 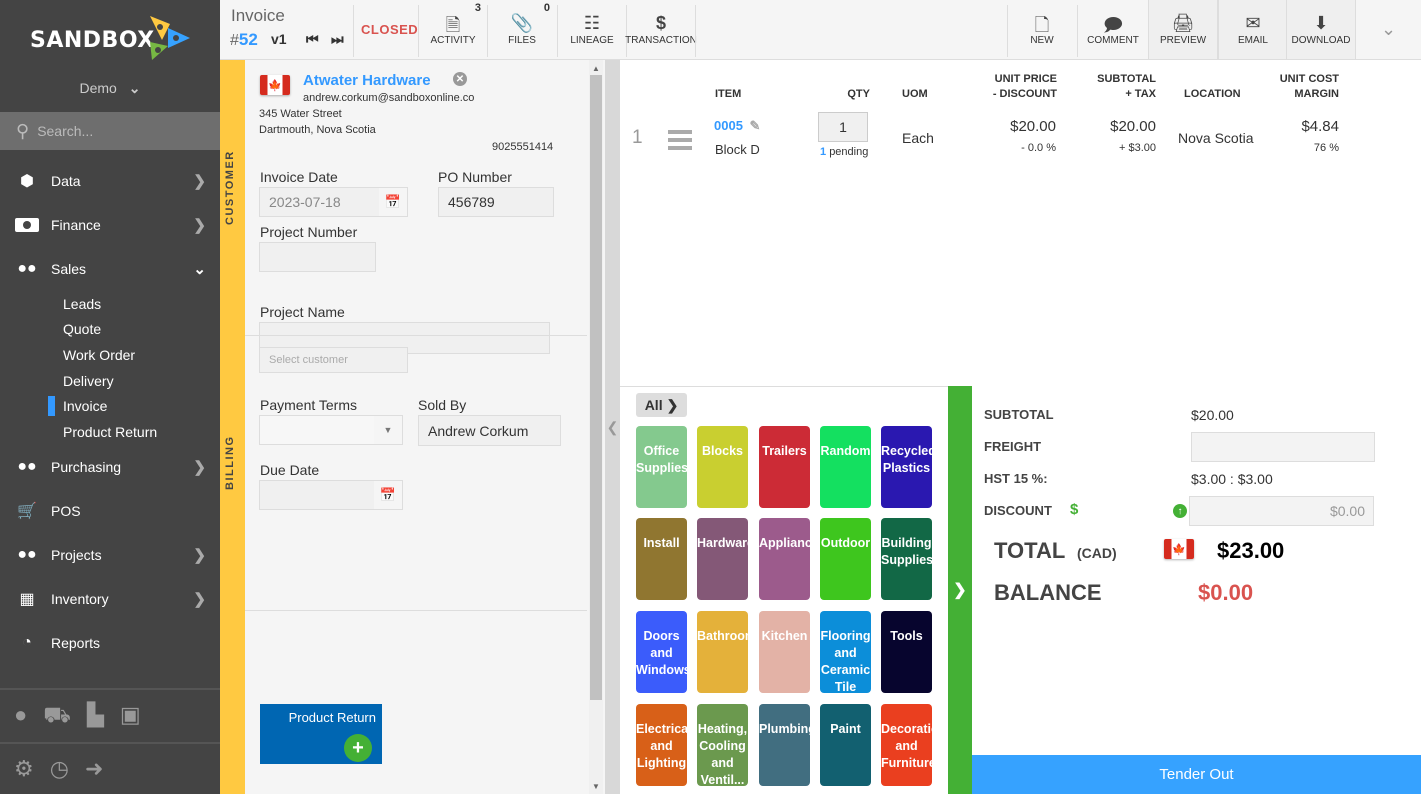 What do you see at coordinates (596, 68) in the screenshot?
I see `scroll-up-icon: ▲` at bounding box center [596, 68].